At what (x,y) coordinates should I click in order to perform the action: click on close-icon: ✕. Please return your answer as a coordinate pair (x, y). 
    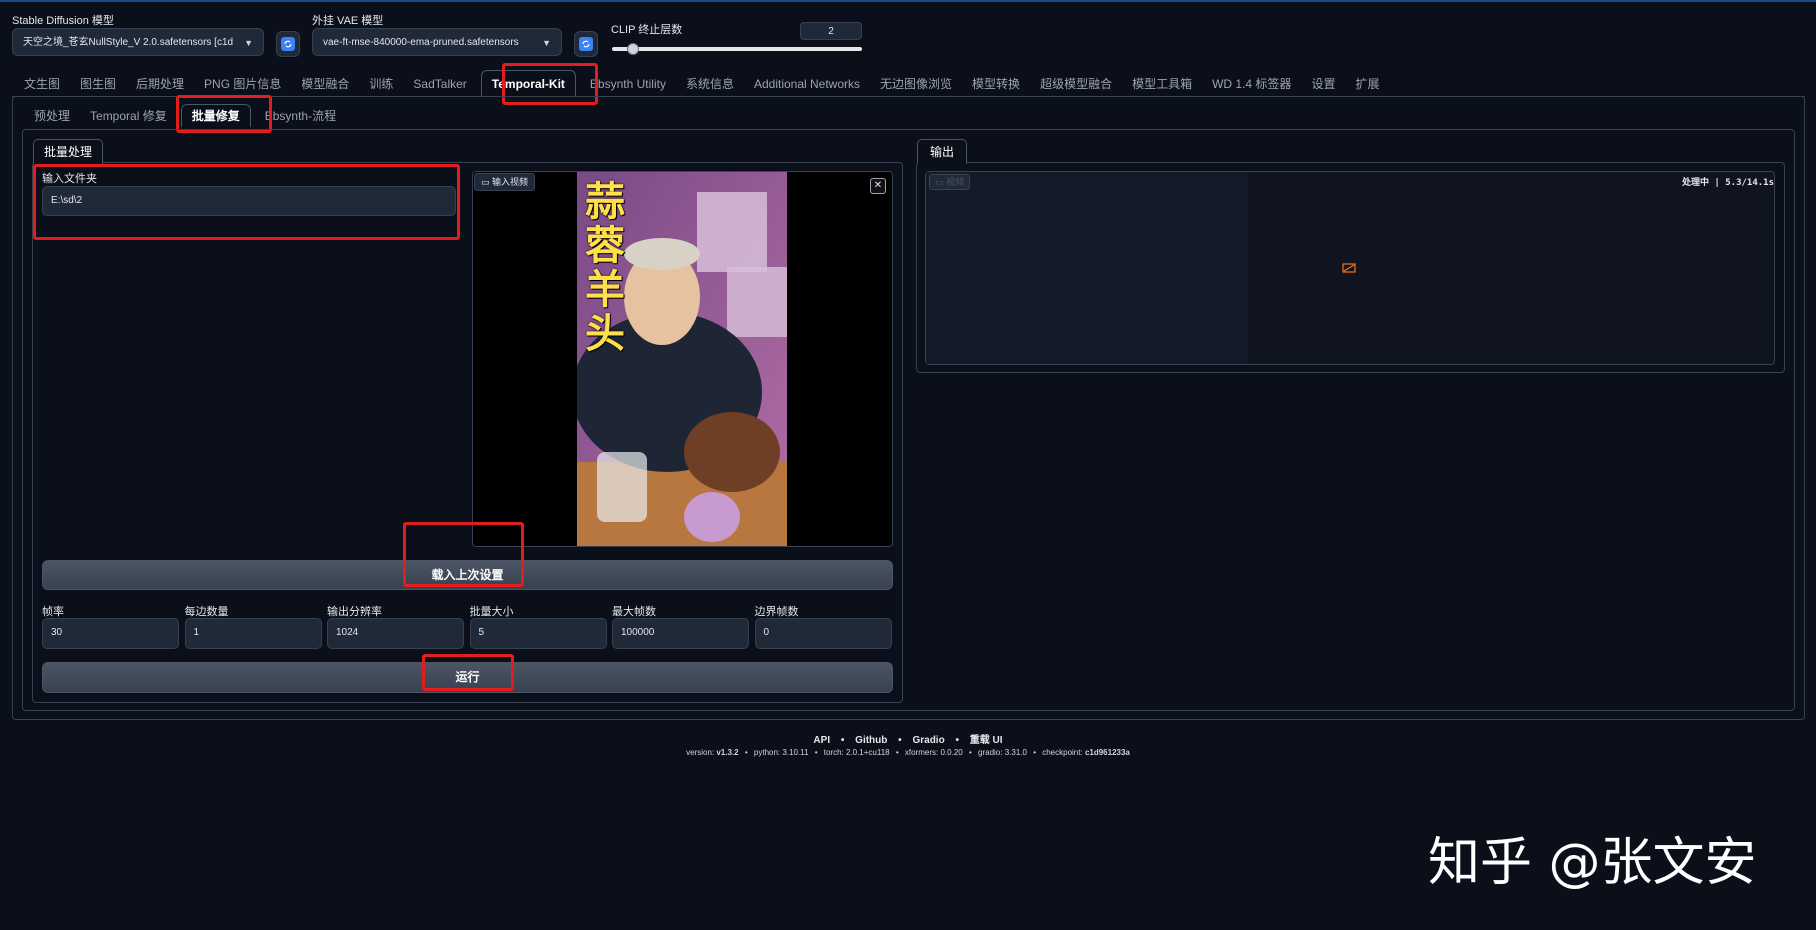
    Looking at the image, I should click on (878, 185).